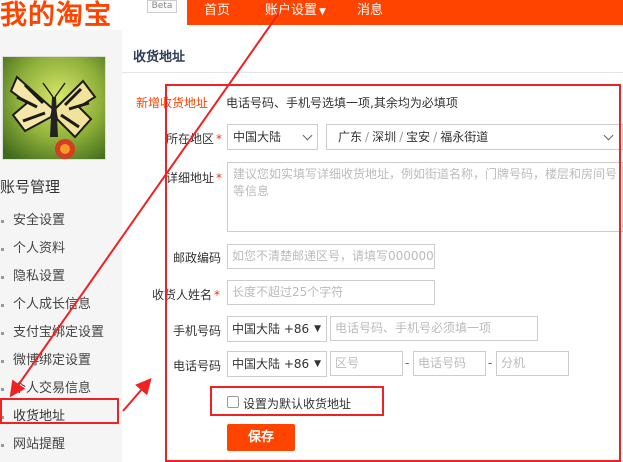 The image size is (623, 462). I want to click on sidebar-item-profile: 个人资料, so click(52, 249).